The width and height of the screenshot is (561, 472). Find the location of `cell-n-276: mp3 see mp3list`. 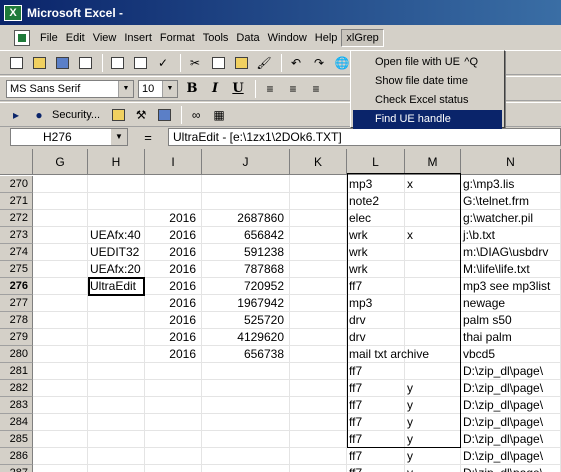

cell-n-276: mp3 see mp3list is located at coordinates (511, 286).